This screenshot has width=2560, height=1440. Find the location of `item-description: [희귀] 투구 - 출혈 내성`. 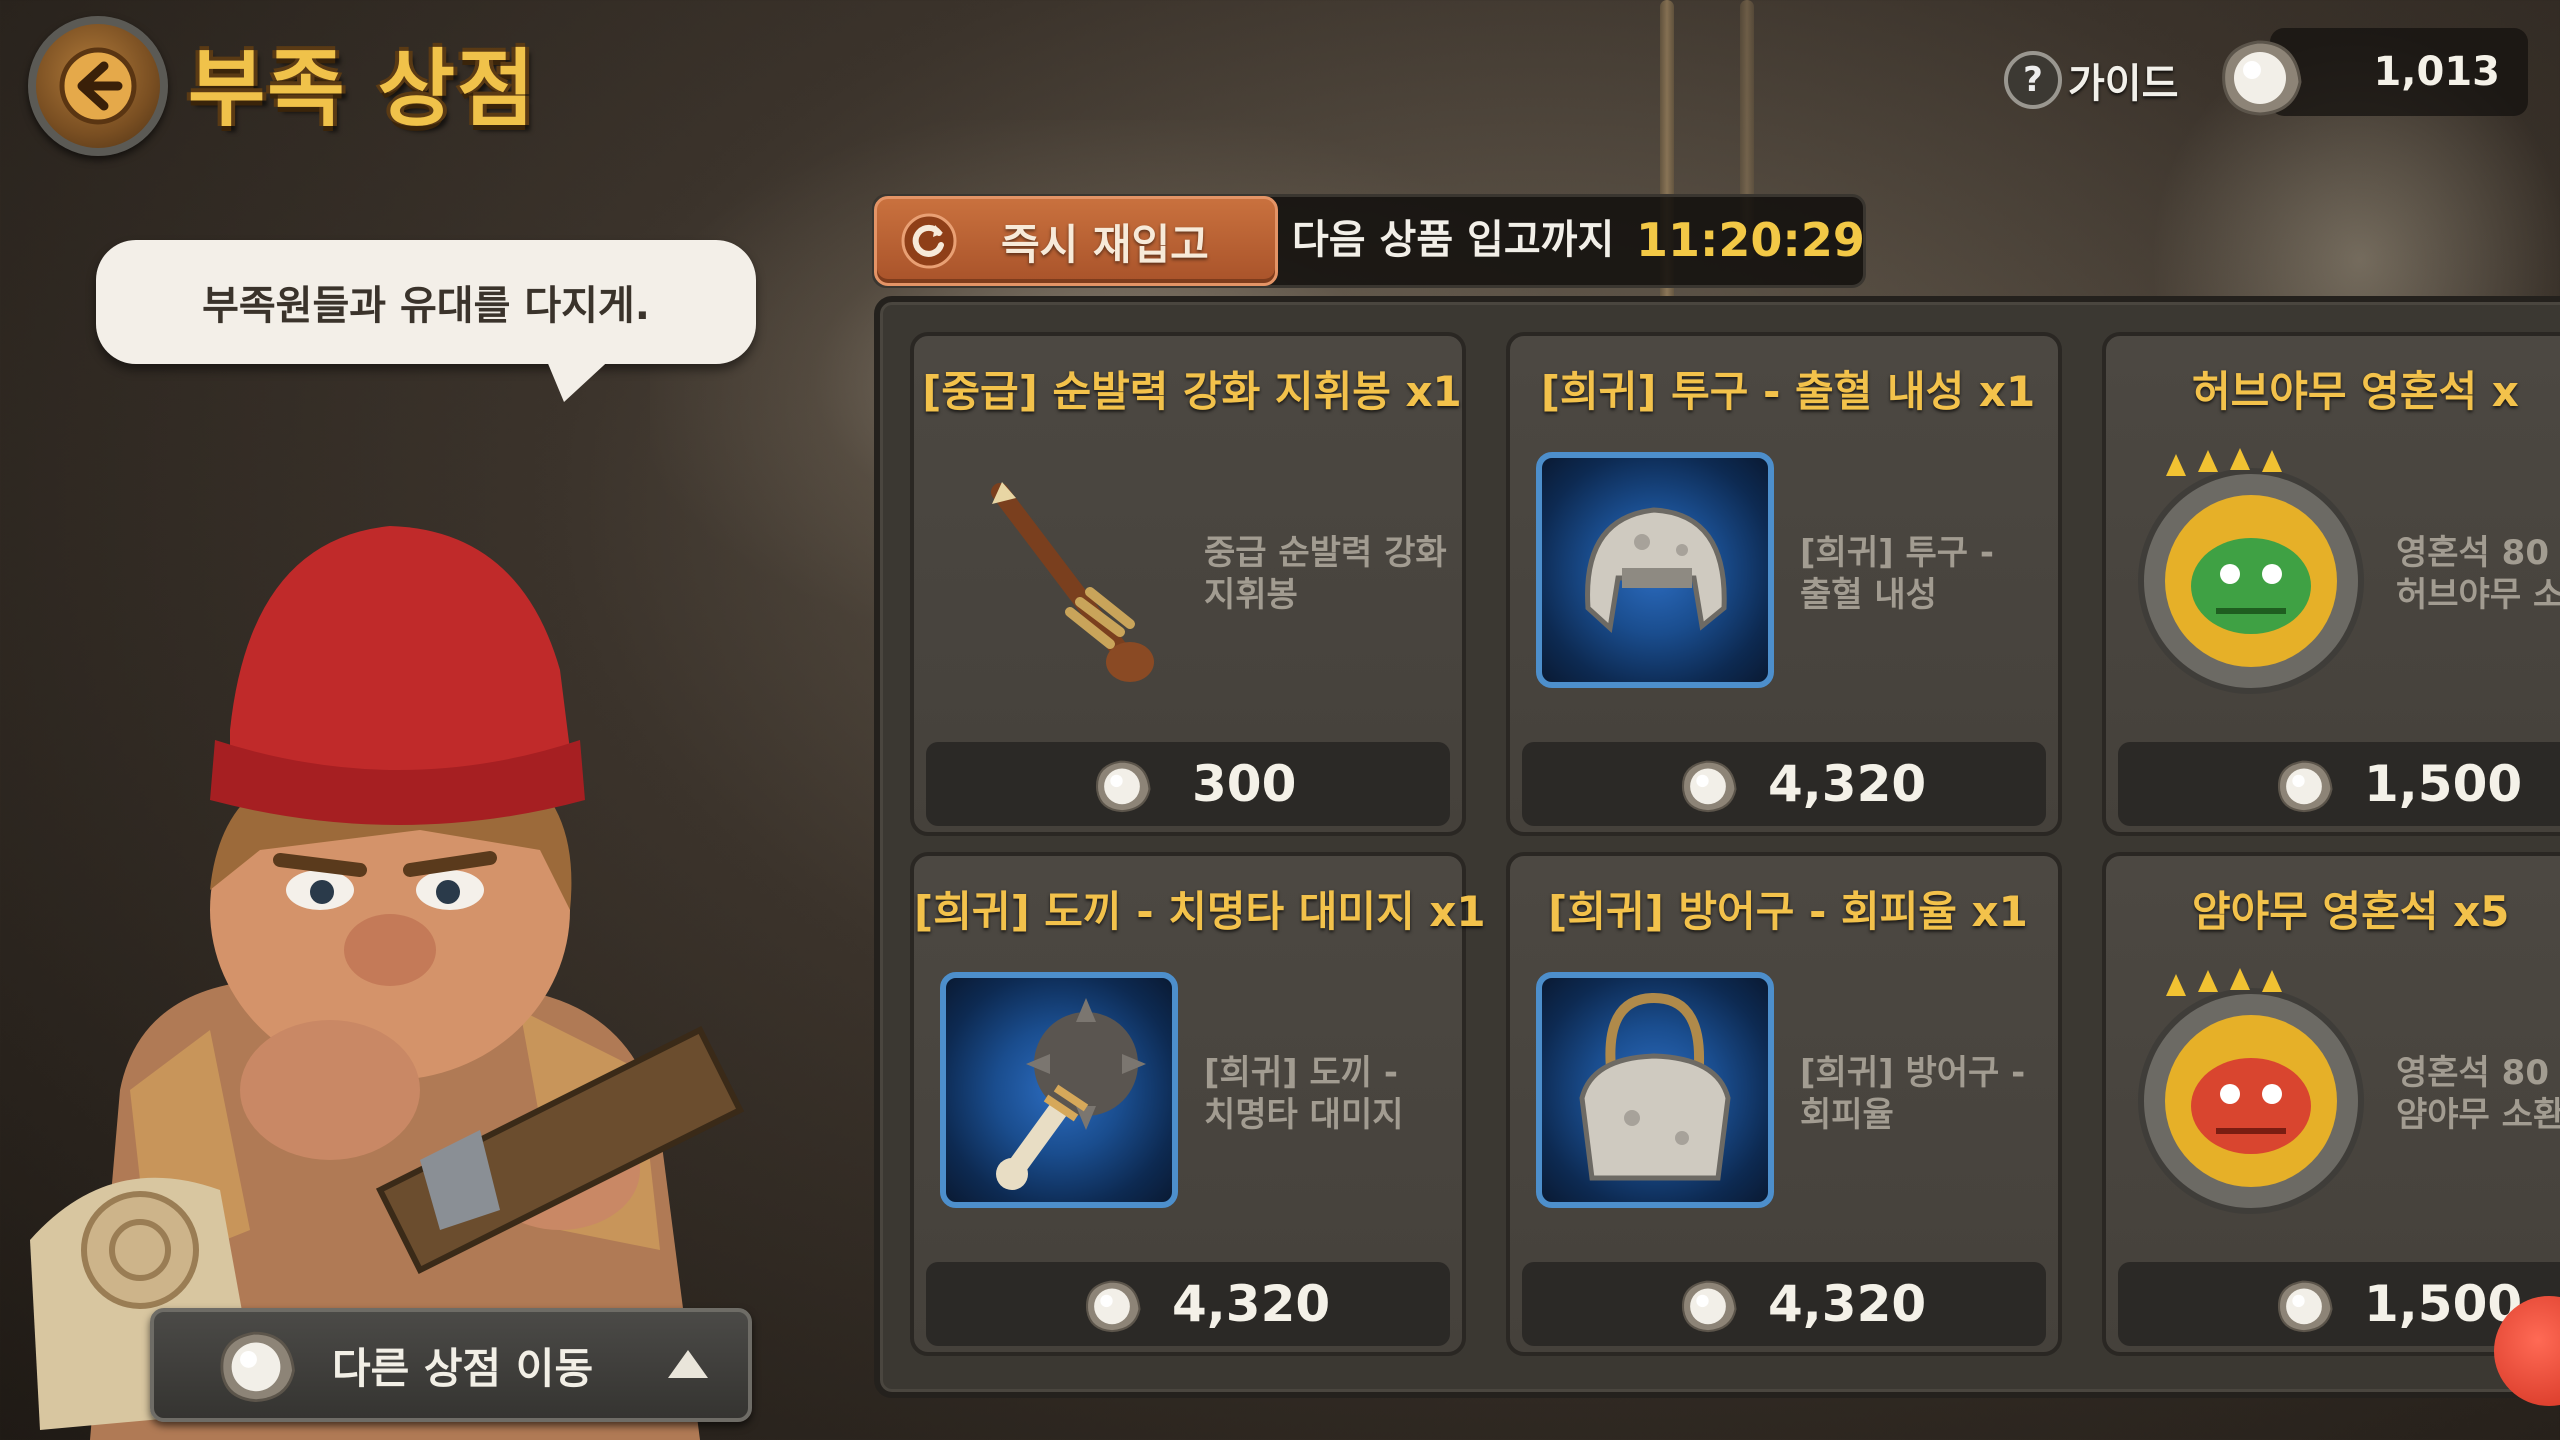

item-description: [희귀] 투구 - 출혈 내성 is located at coordinates (1930, 574).